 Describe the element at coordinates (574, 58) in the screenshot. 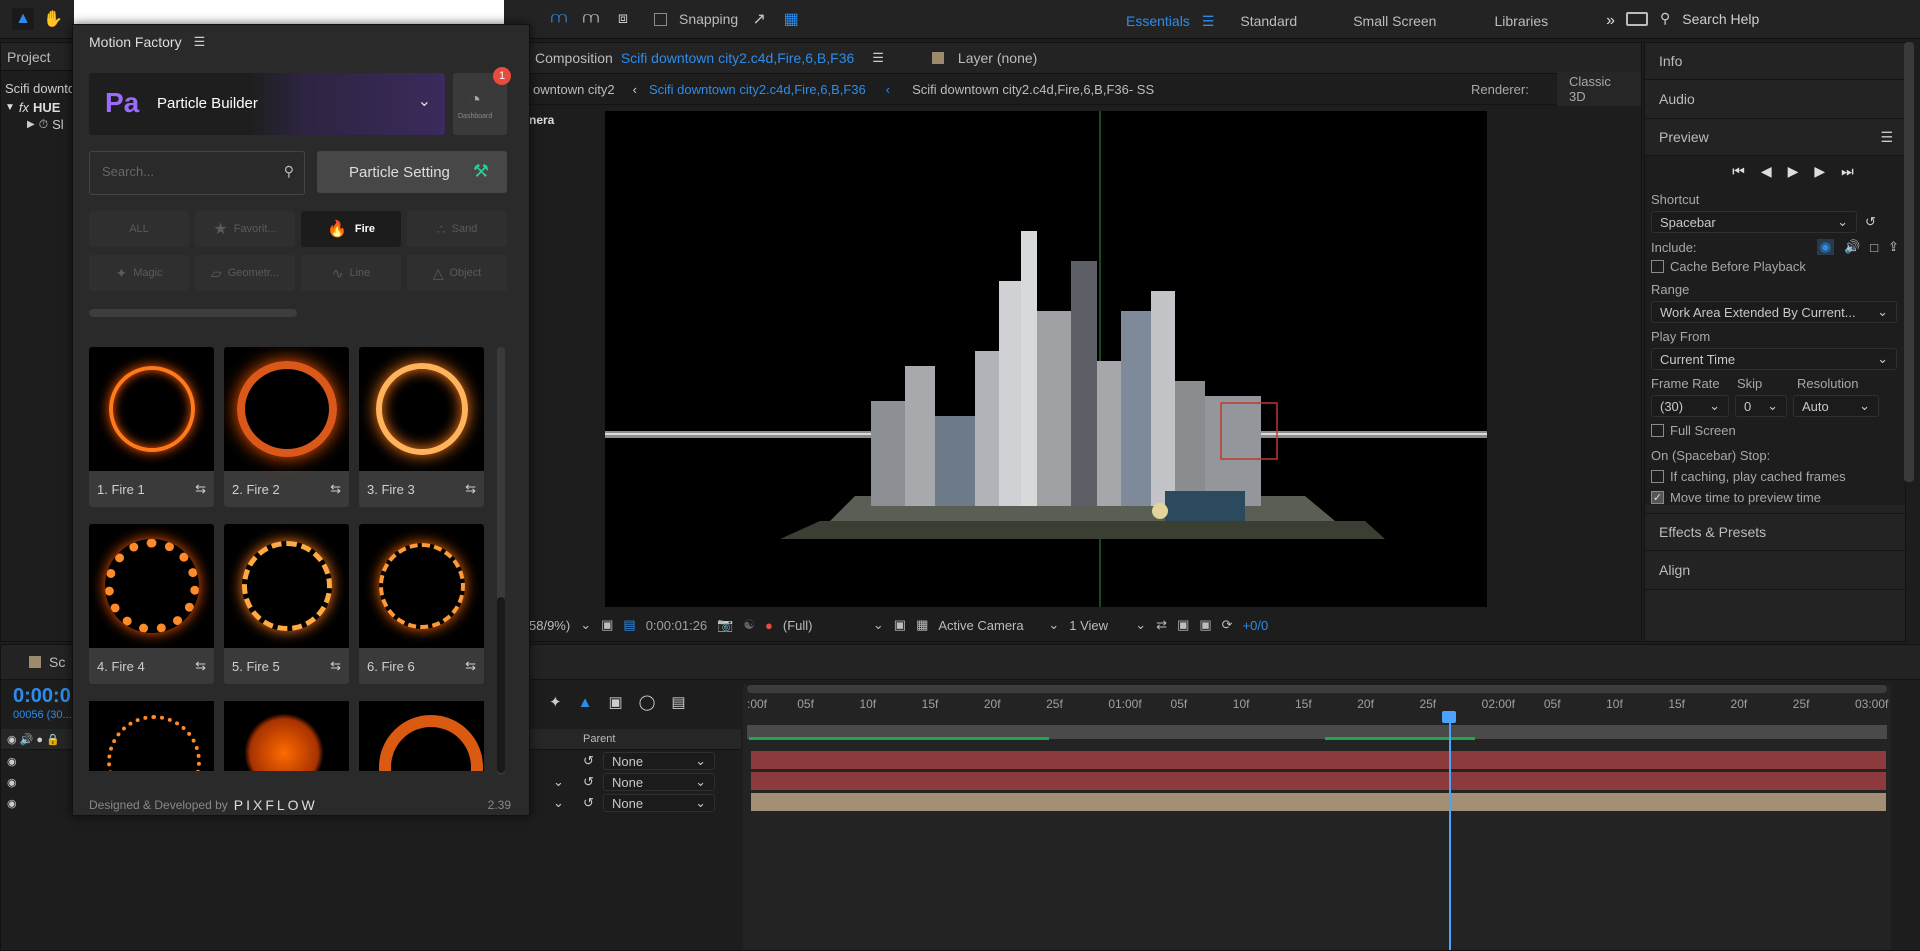

I see `composition-tab-prefix: Composition` at that location.